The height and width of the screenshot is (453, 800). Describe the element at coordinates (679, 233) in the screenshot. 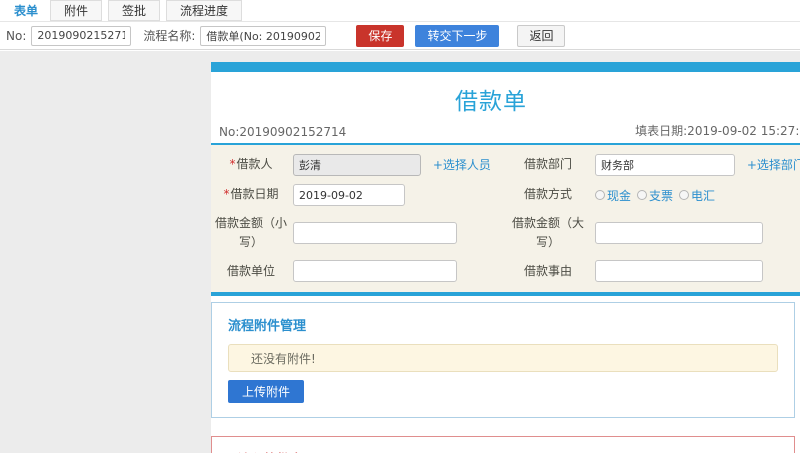

I see `amount-upper-input` at that location.